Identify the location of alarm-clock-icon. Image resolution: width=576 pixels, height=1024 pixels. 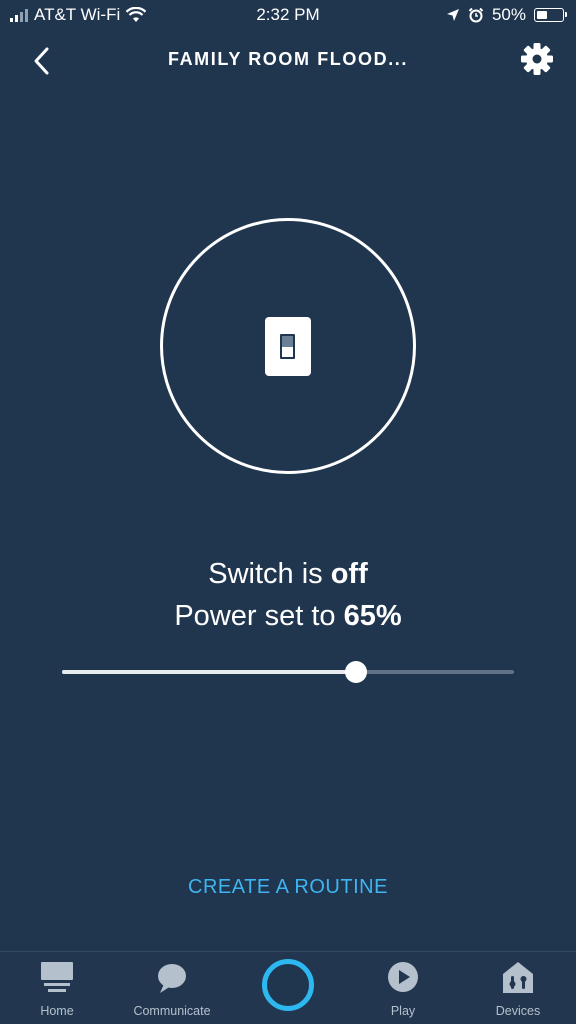
(476, 15).